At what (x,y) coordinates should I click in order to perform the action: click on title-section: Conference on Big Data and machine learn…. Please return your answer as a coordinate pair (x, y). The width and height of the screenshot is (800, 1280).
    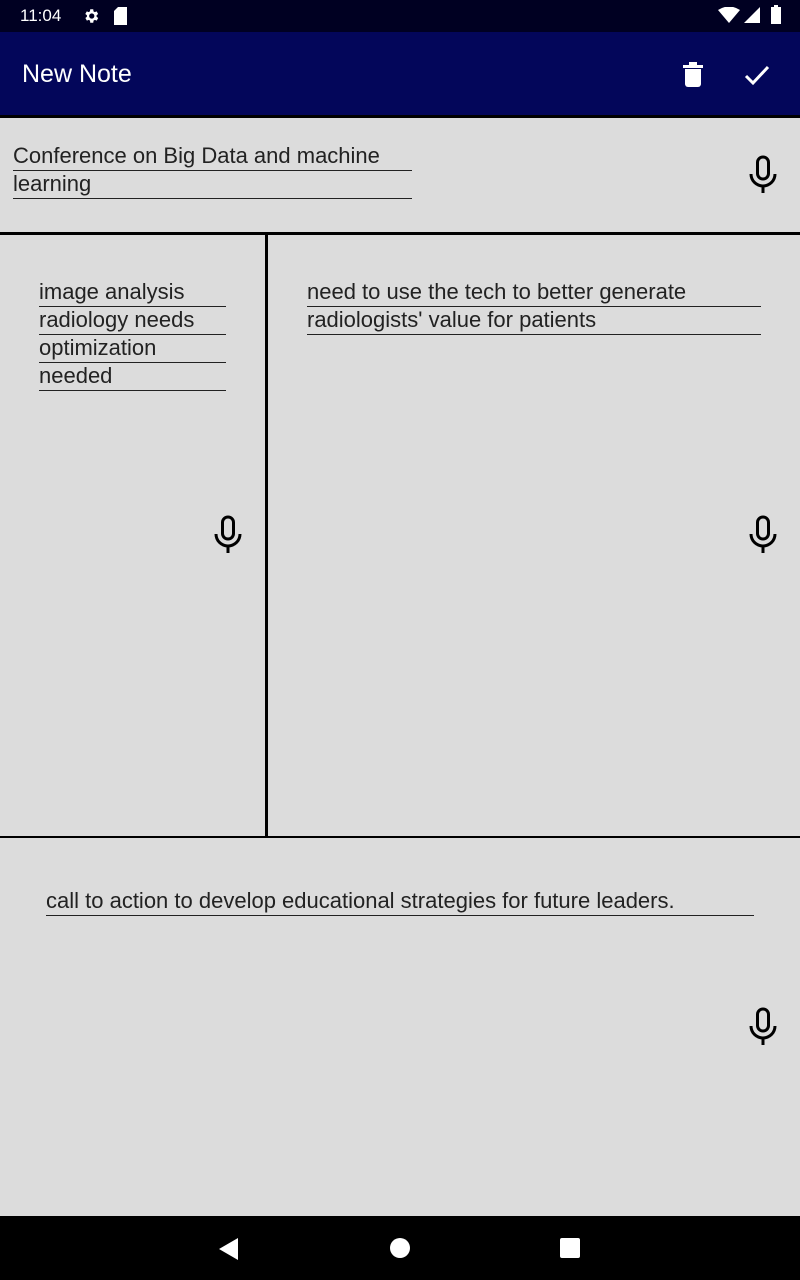
    Looking at the image, I should click on (400, 176).